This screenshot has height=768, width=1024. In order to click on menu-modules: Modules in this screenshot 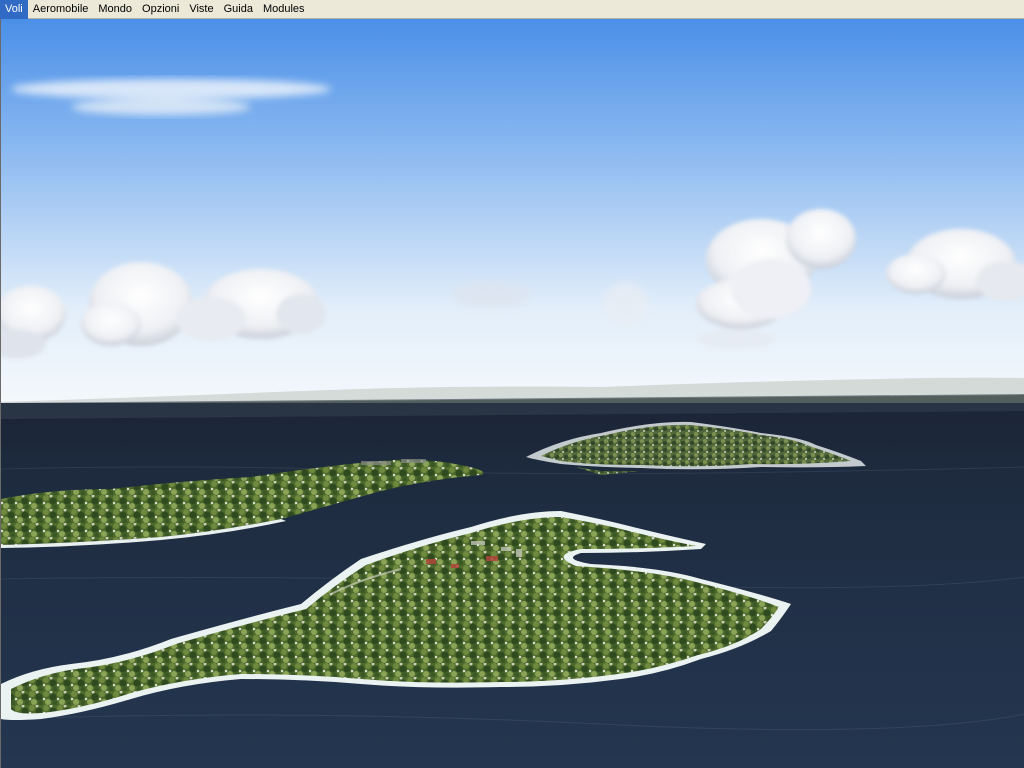, I will do `click(284, 9)`.